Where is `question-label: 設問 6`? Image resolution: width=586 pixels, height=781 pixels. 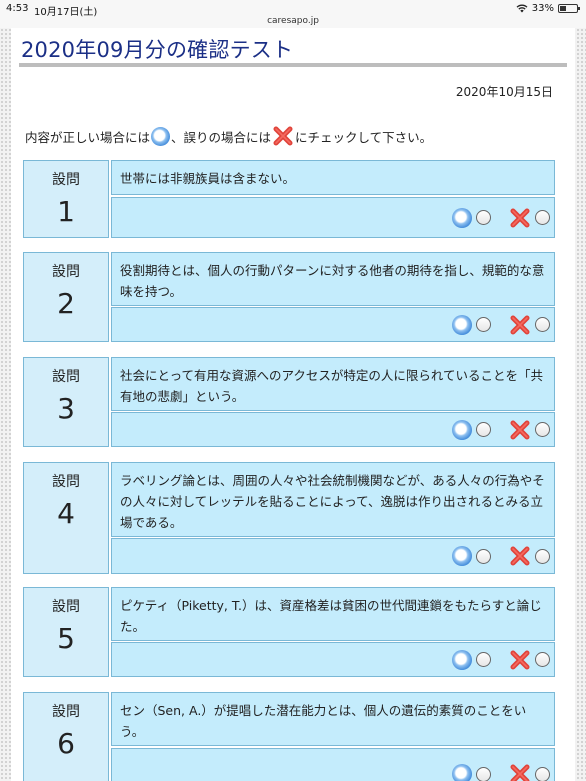
question-label: 設問 6 is located at coordinates (66, 736).